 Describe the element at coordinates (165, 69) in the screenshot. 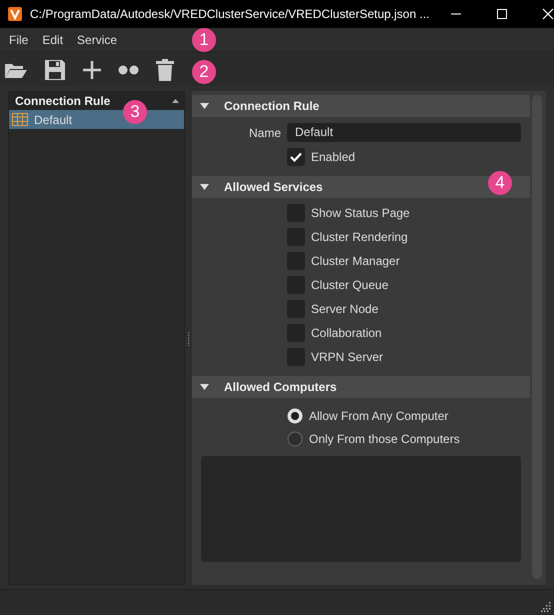

I see `trash-icon` at that location.